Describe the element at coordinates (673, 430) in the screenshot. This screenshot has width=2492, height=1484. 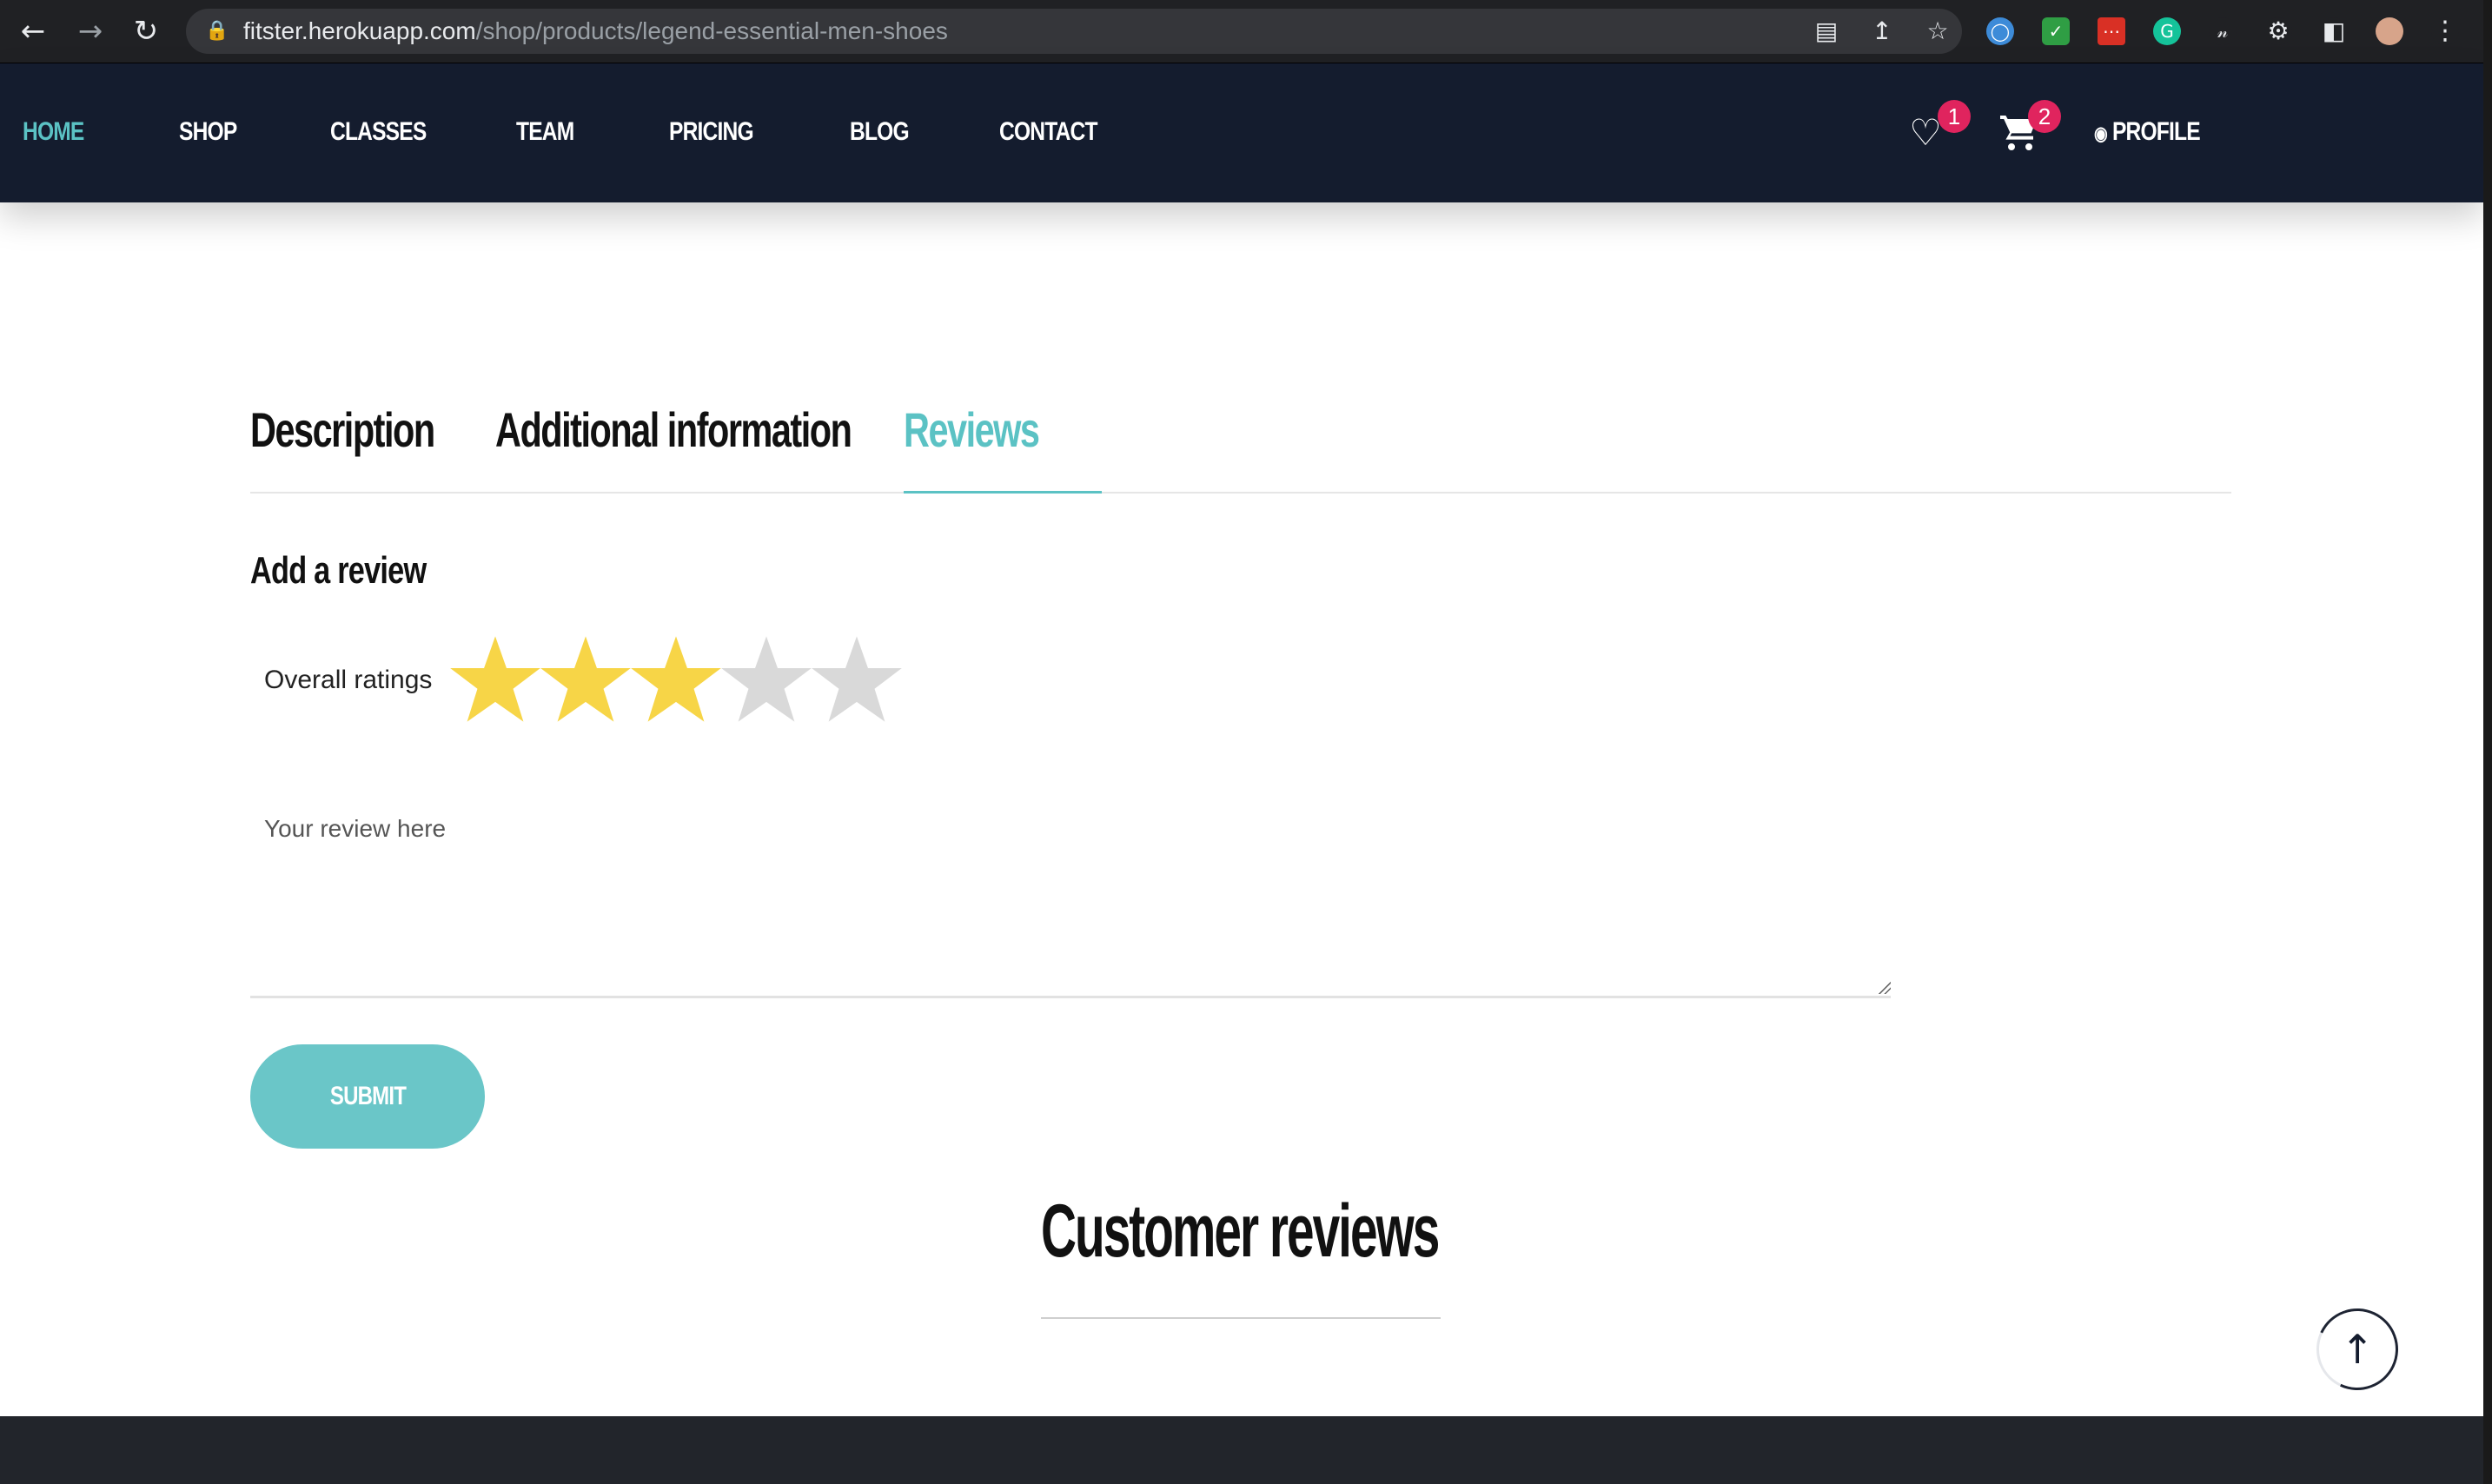
I see `tab-additional-information: Additional information` at that location.